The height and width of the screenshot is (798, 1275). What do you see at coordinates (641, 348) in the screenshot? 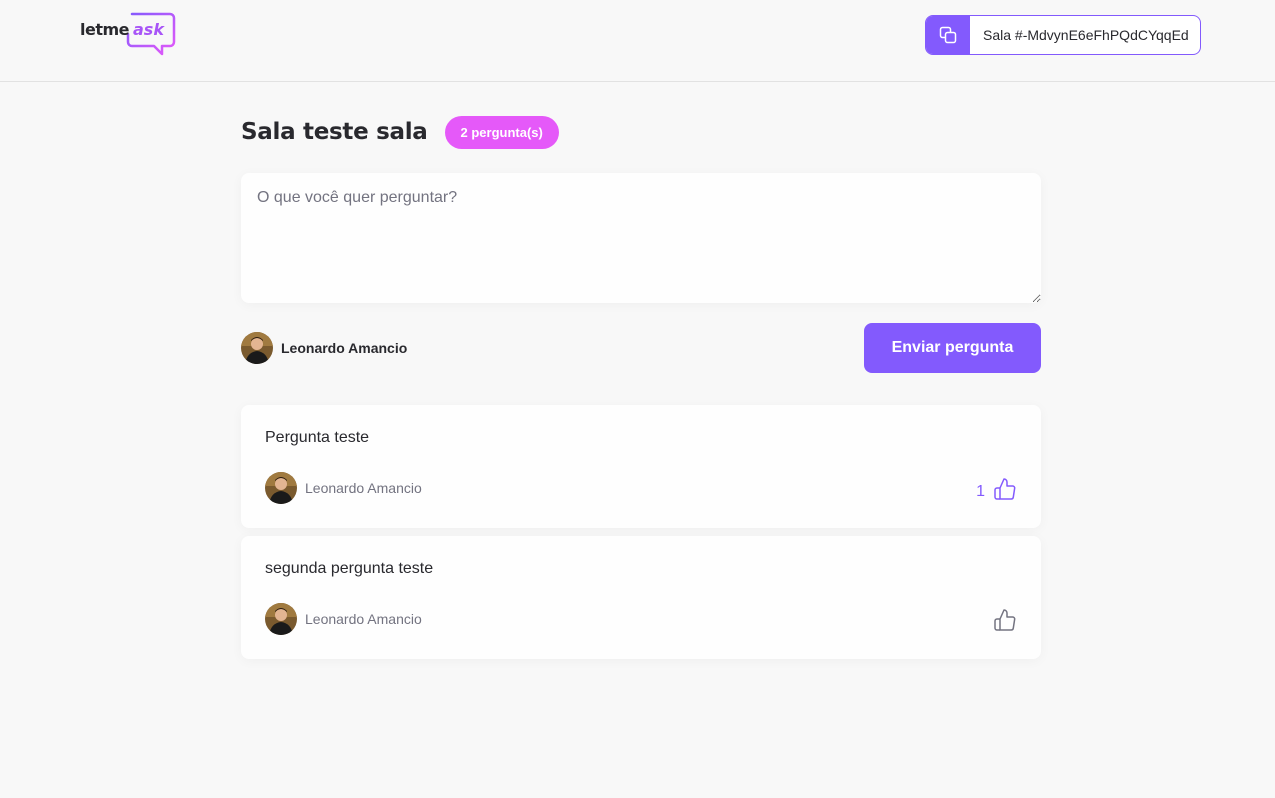
I see `question-form-footer: Leonardo Amancio Enviar pergunta` at bounding box center [641, 348].